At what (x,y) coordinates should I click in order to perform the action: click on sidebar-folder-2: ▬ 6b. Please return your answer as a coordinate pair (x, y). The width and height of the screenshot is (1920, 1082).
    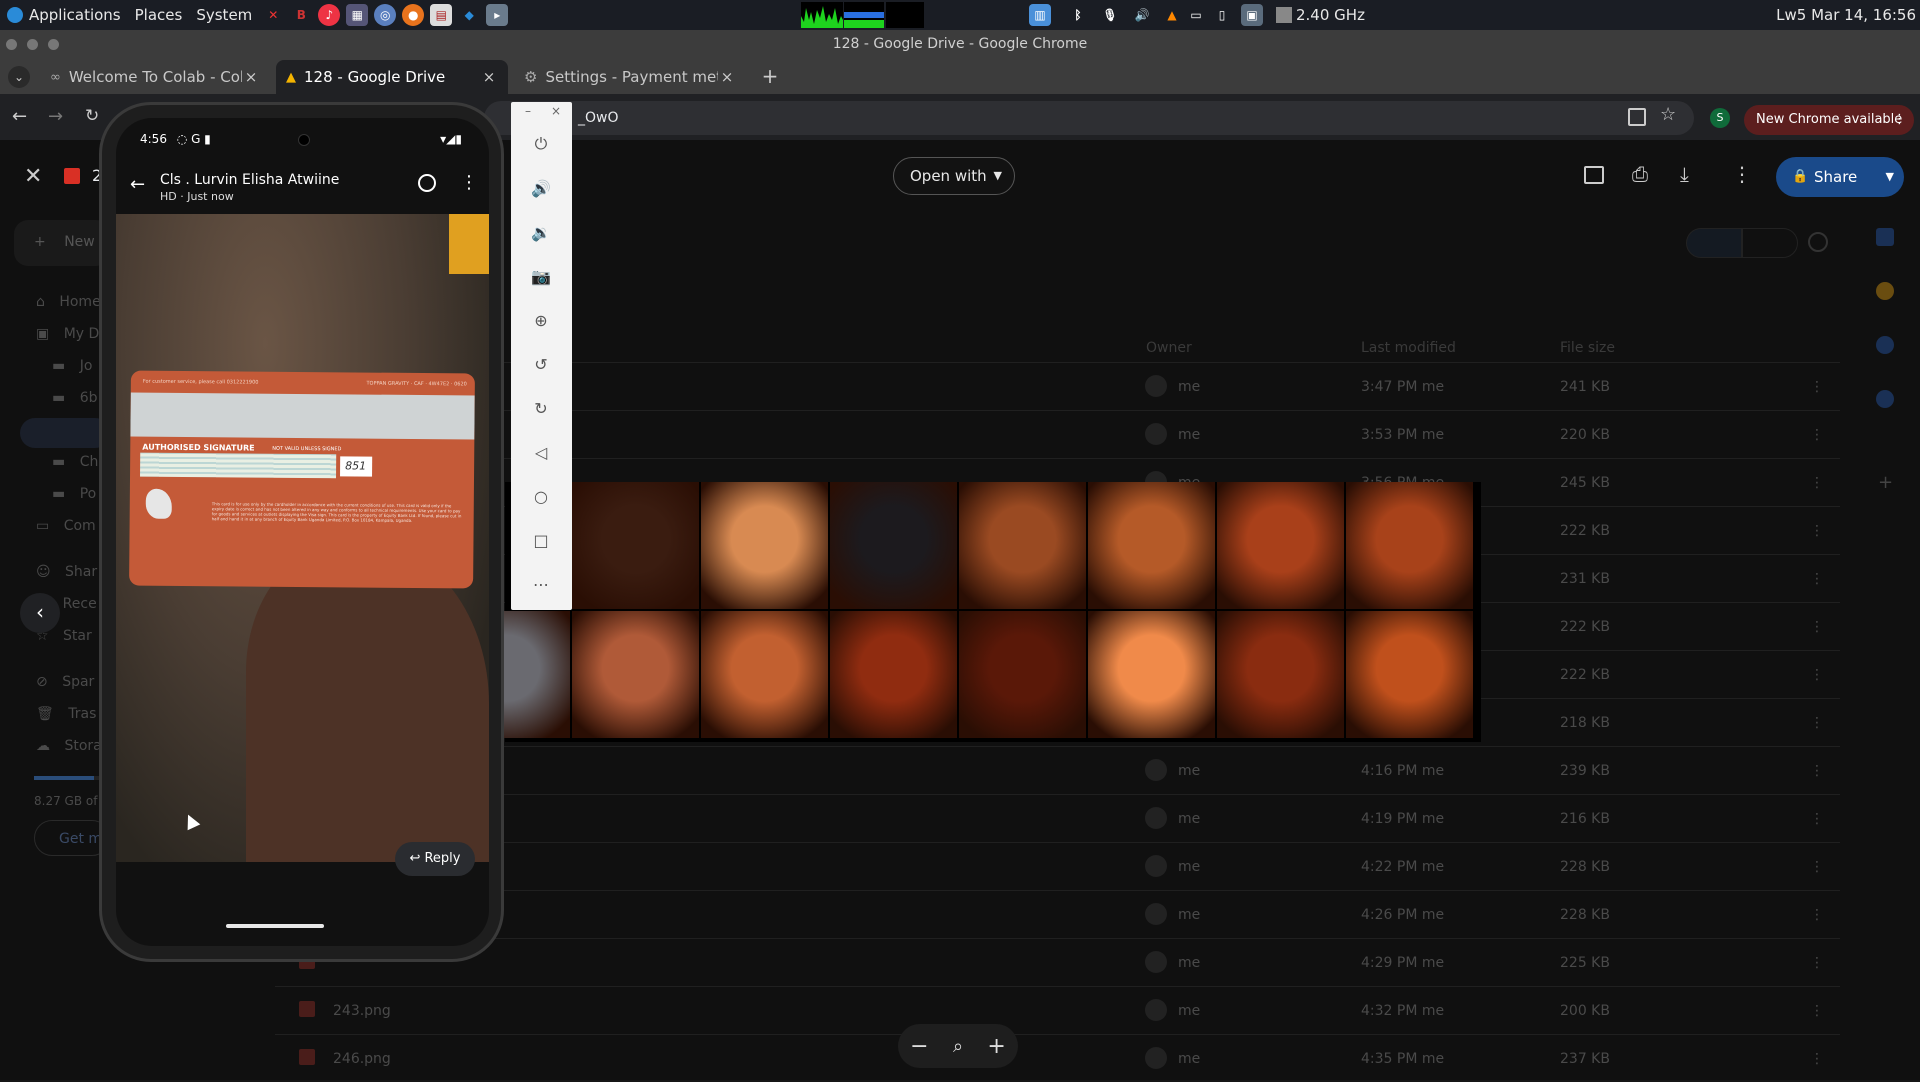
    Looking at the image, I should click on (74, 398).